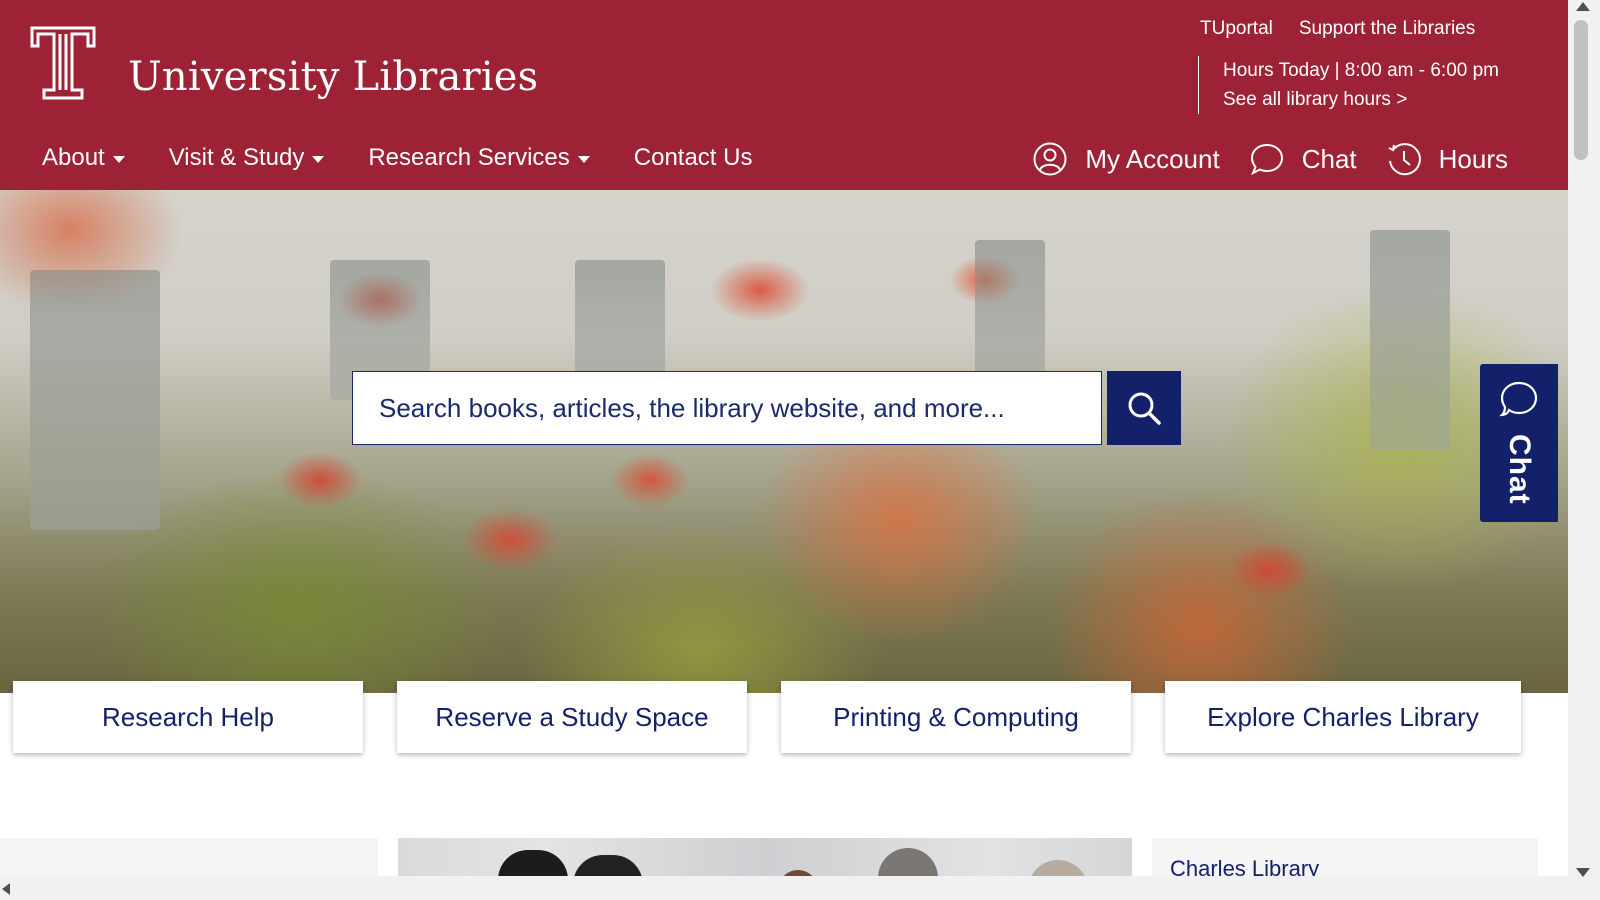 This screenshot has width=1600, height=900. I want to click on scroll-down-icon, so click(1583, 872).